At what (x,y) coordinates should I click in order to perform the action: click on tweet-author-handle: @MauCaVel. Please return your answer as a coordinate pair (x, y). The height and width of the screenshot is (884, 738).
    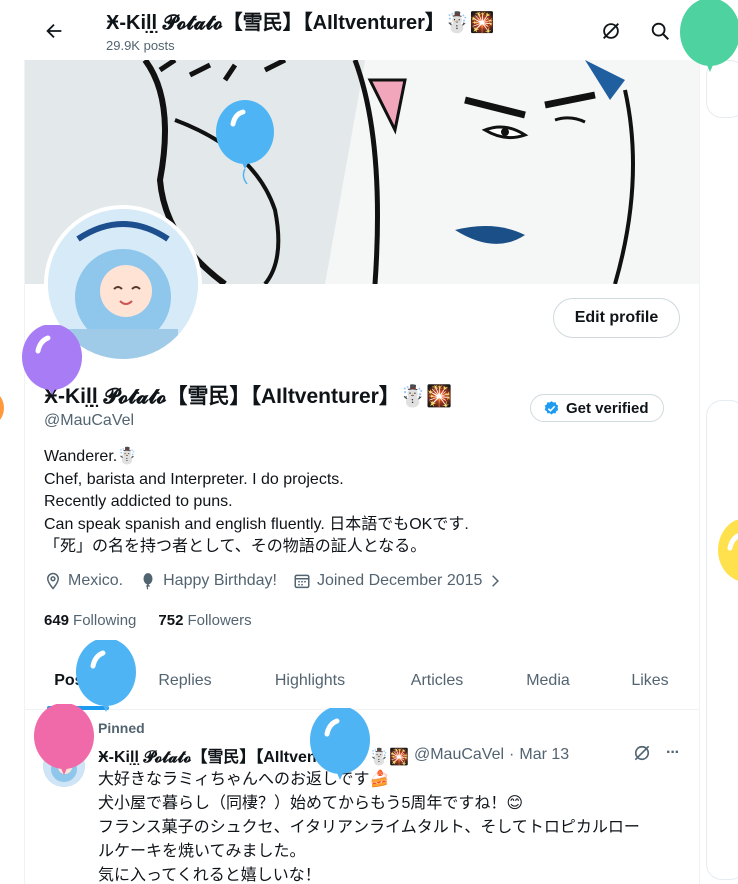
    Looking at the image, I should click on (459, 755).